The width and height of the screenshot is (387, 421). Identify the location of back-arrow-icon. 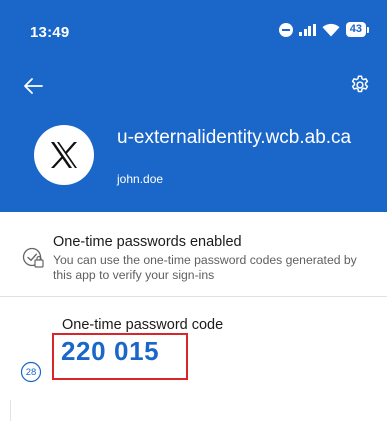
(33, 86).